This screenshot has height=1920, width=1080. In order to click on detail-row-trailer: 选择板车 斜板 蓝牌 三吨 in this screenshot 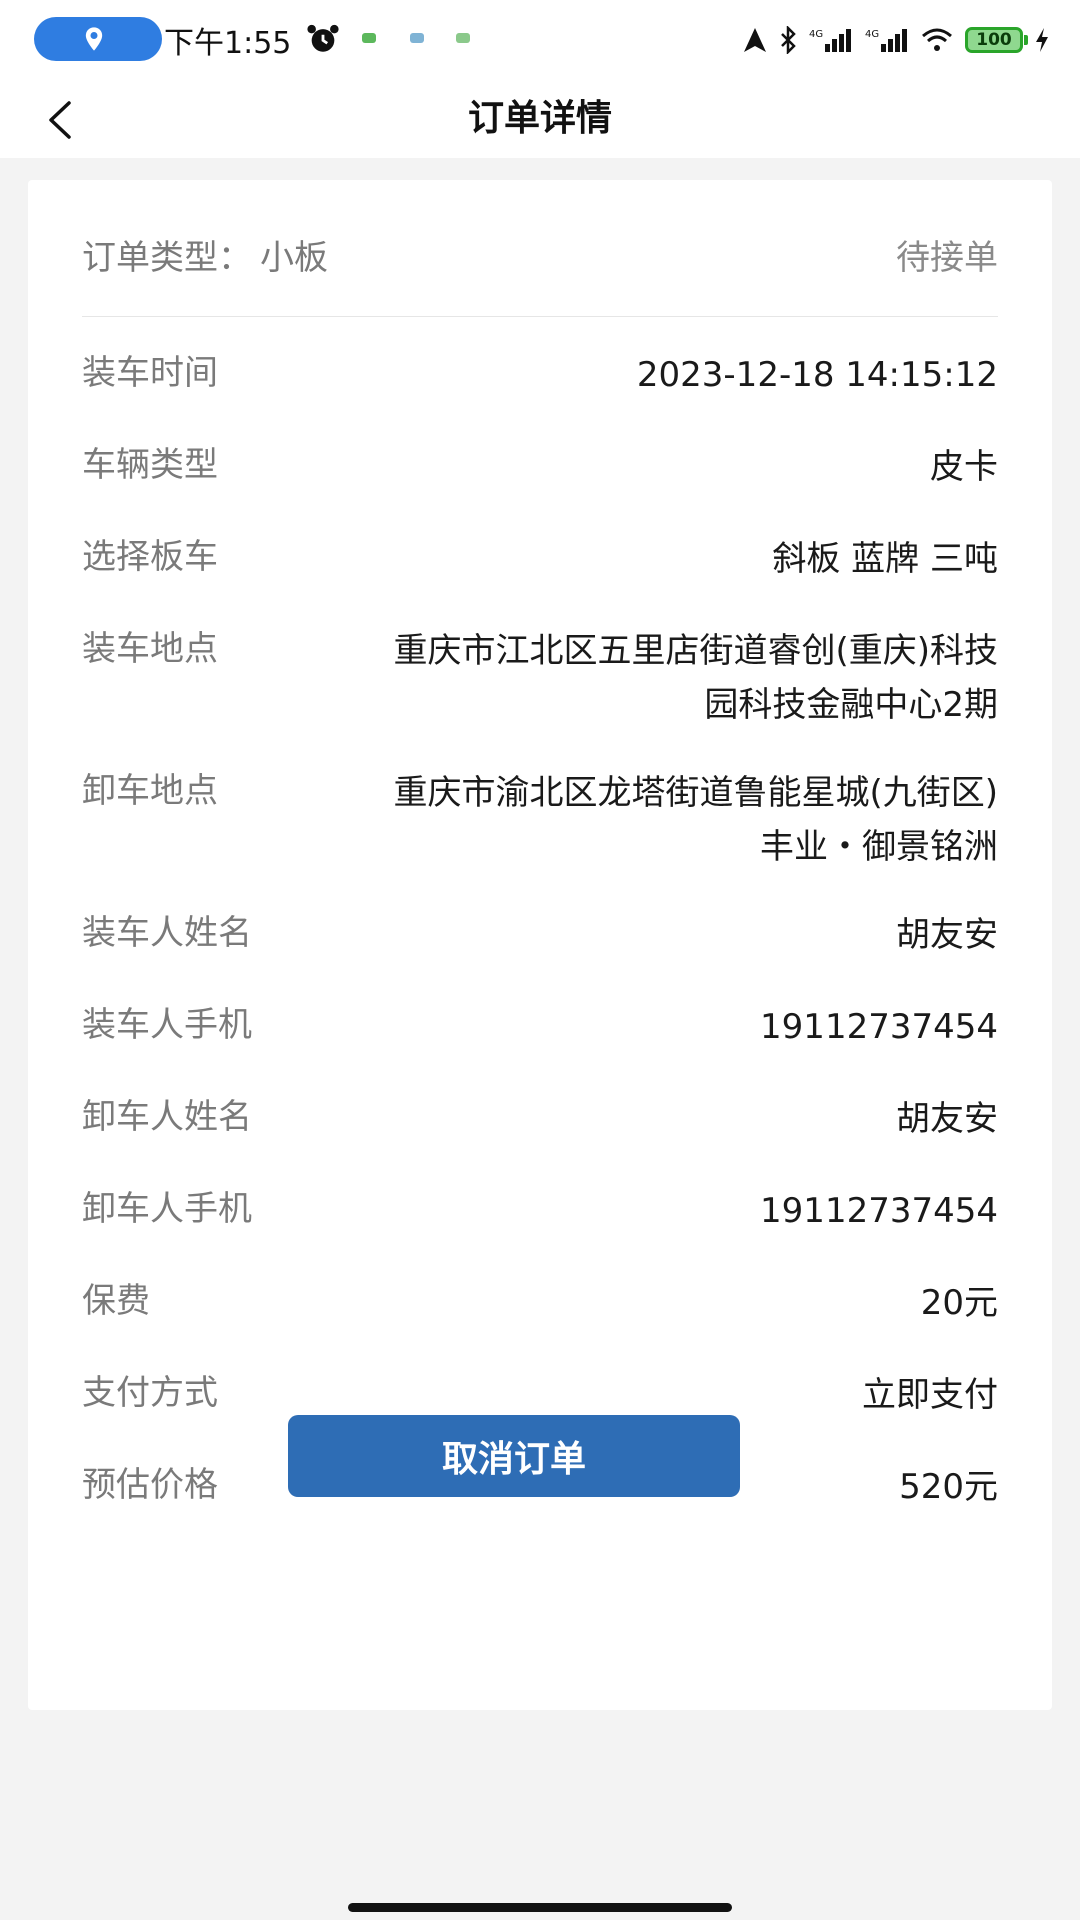, I will do `click(540, 559)`.